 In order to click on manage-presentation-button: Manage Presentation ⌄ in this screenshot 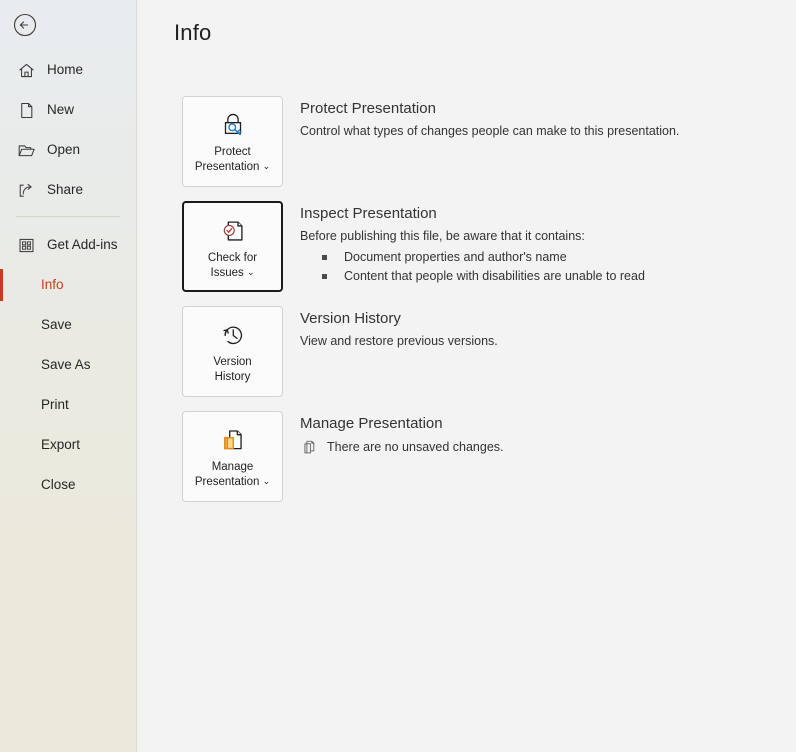, I will do `click(232, 456)`.